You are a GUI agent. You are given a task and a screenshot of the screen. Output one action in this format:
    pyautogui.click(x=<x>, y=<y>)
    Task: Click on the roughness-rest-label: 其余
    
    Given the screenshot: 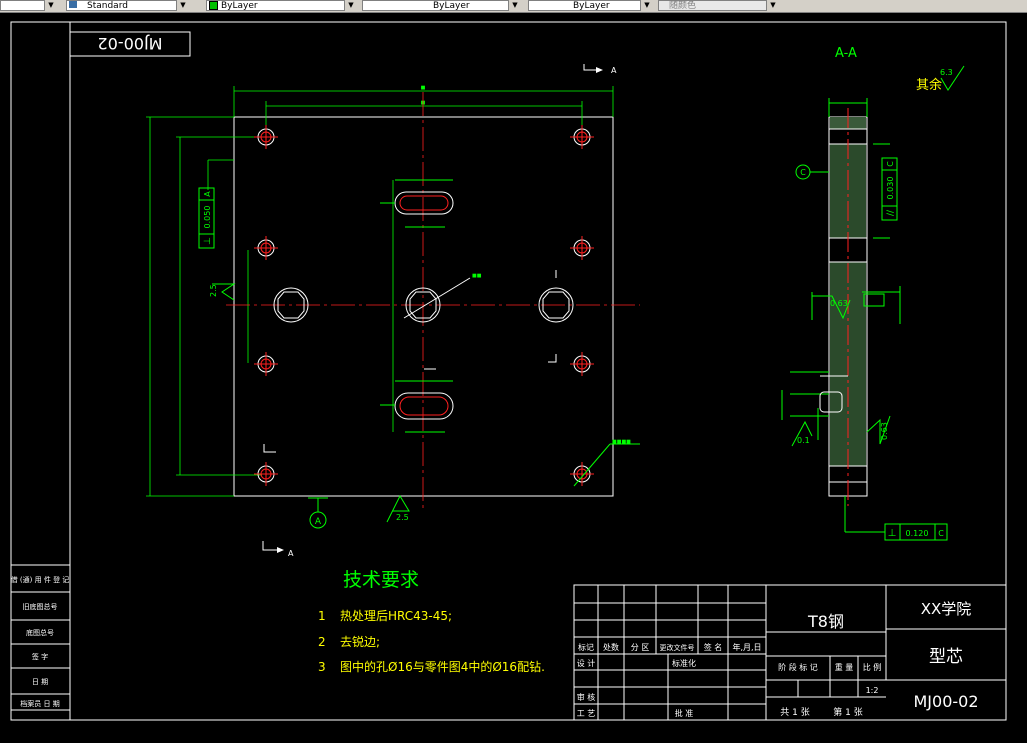 What is the action you would take?
    pyautogui.click(x=929, y=85)
    